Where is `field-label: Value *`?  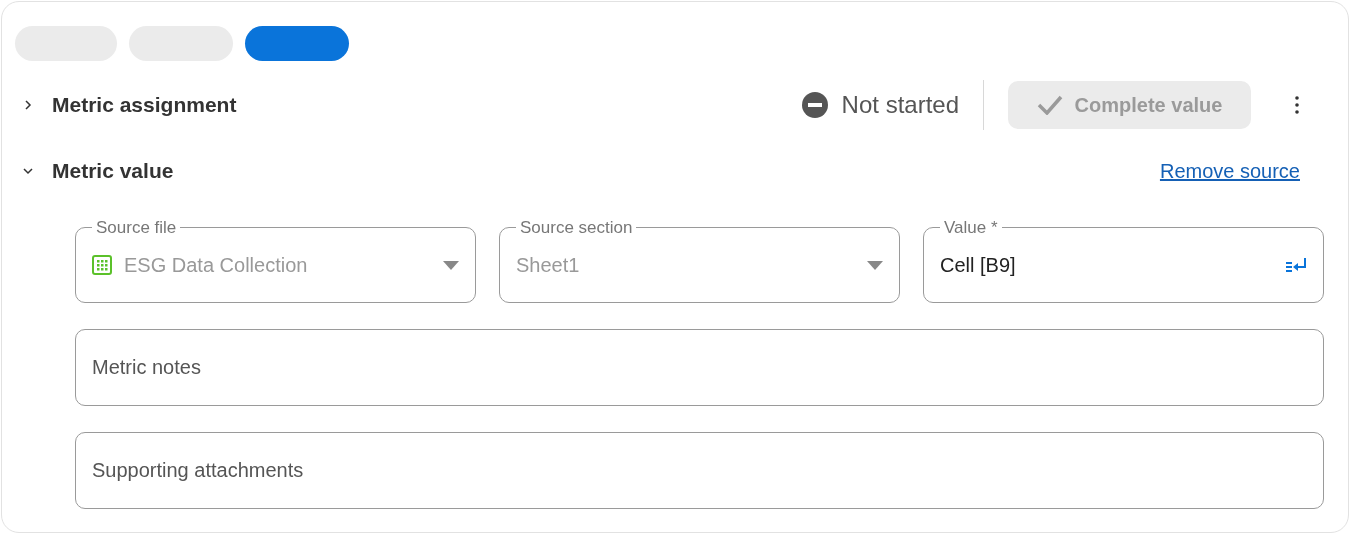
field-label: Value * is located at coordinates (971, 227).